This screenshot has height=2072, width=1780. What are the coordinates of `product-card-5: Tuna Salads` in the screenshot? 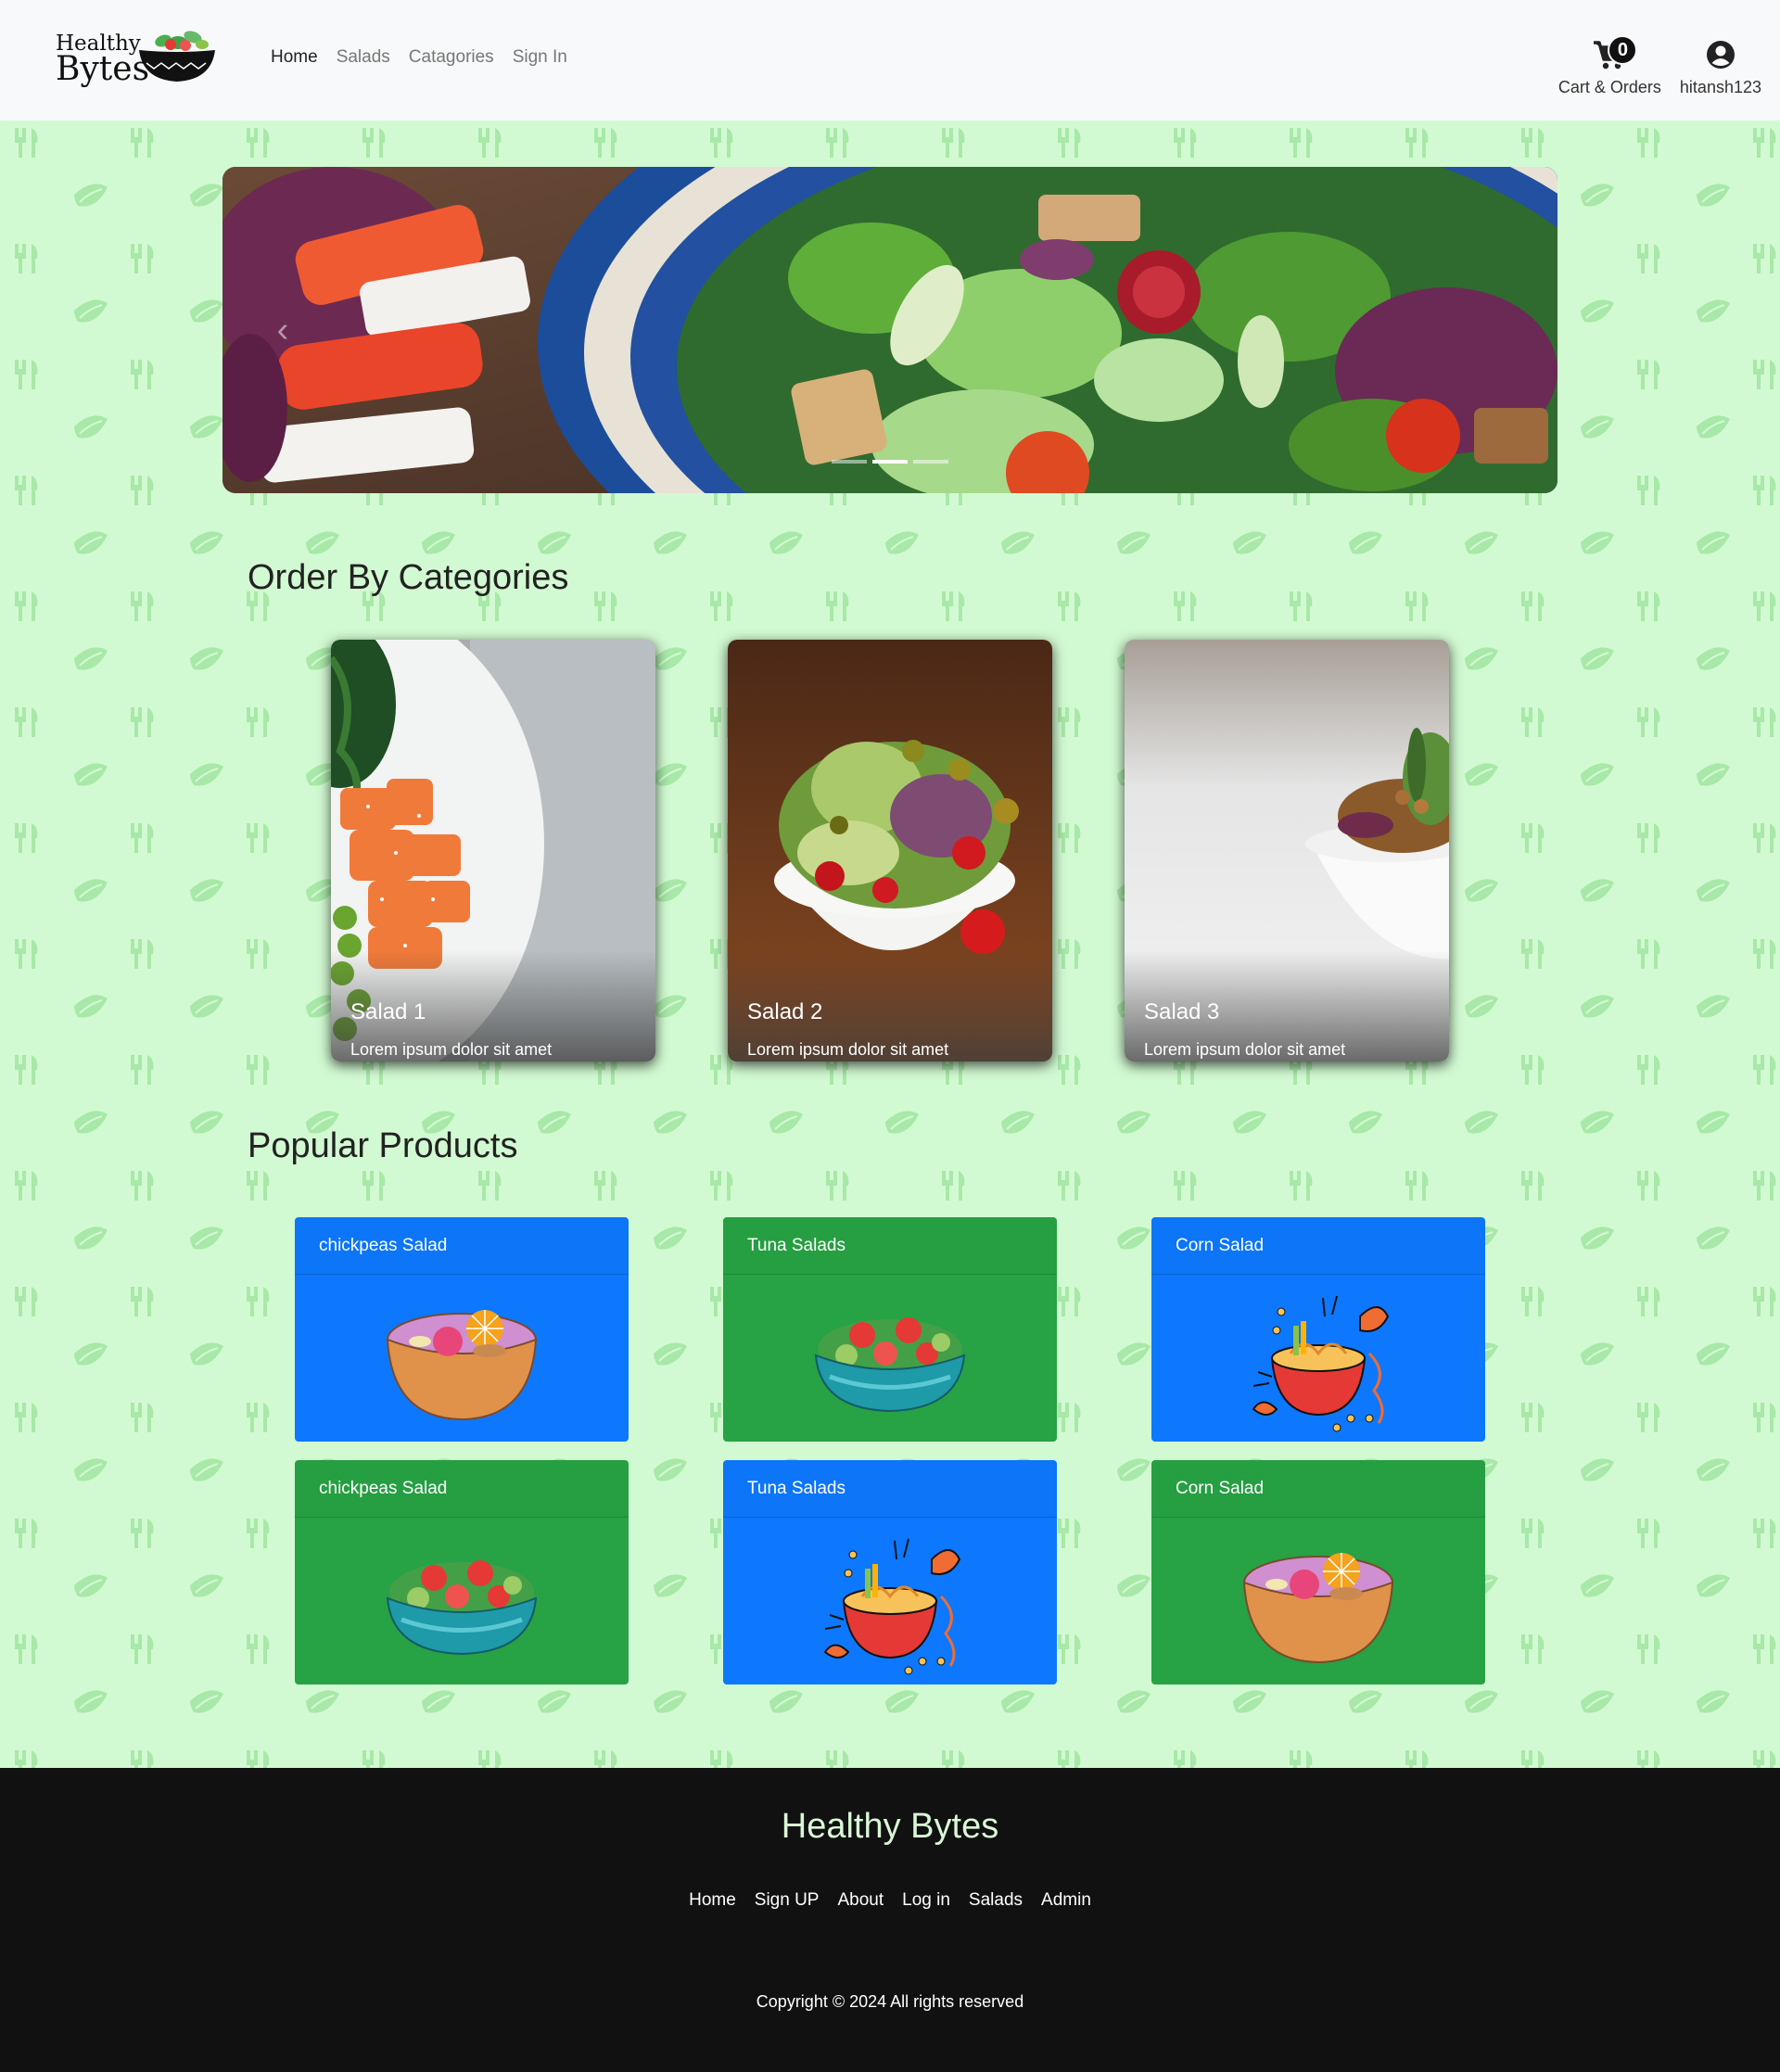 It's located at (890, 1572).